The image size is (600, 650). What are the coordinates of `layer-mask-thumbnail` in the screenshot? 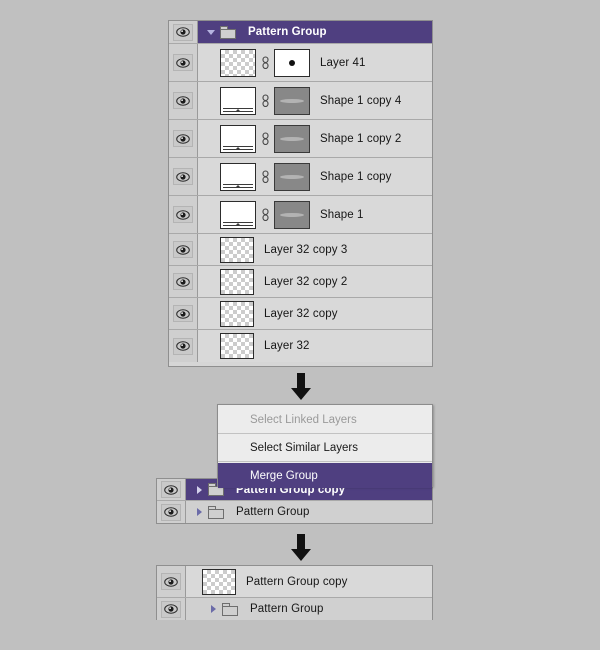 It's located at (292, 62).